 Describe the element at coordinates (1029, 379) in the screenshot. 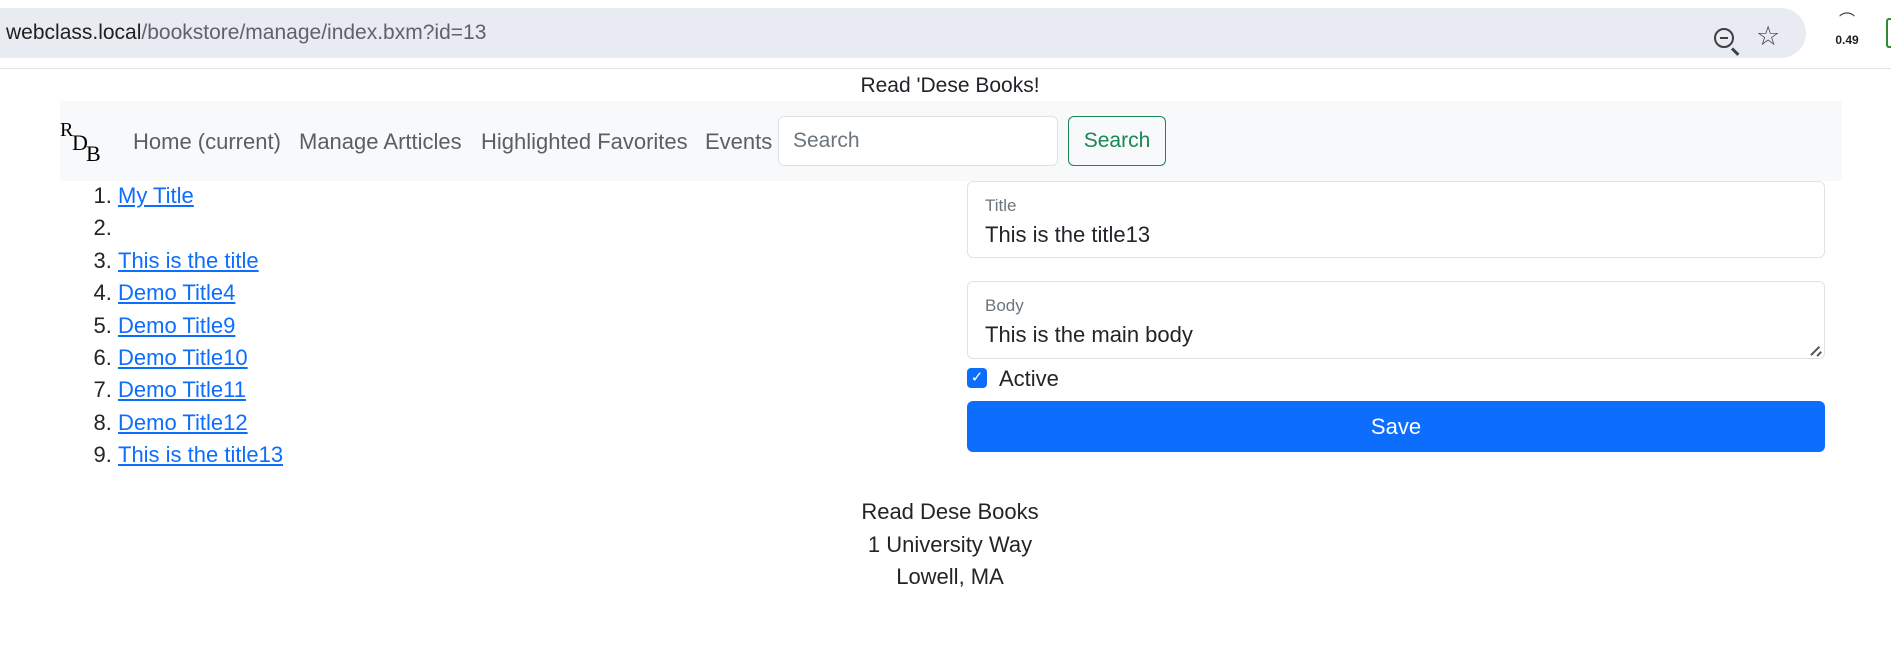

I see `active-label: Active` at that location.